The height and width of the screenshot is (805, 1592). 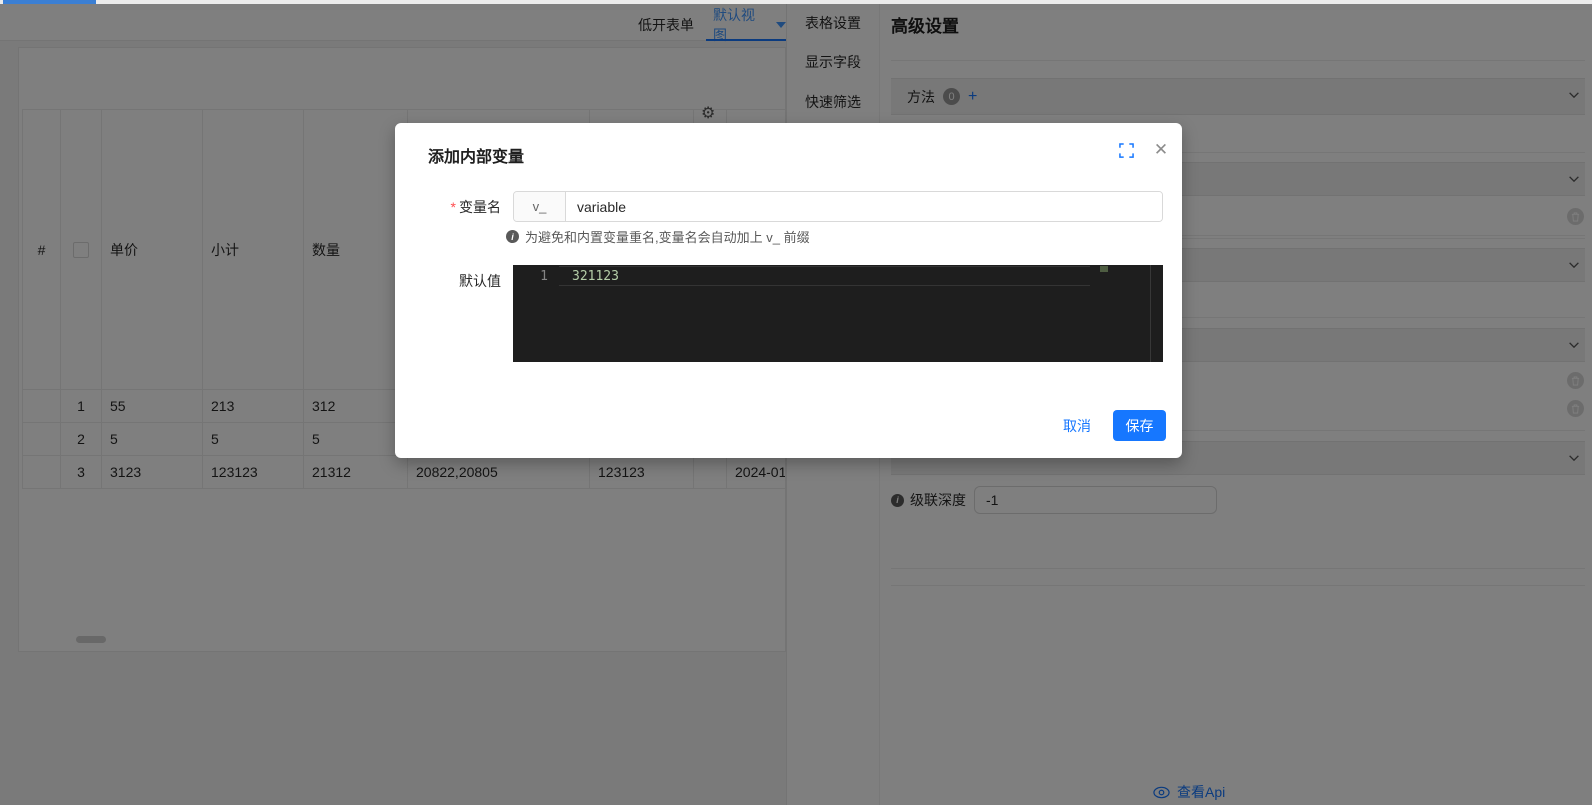 I want to click on hint-text: 为避免和内置变量重名,变量名会自动加上 v_ 前缀, so click(x=667, y=237).